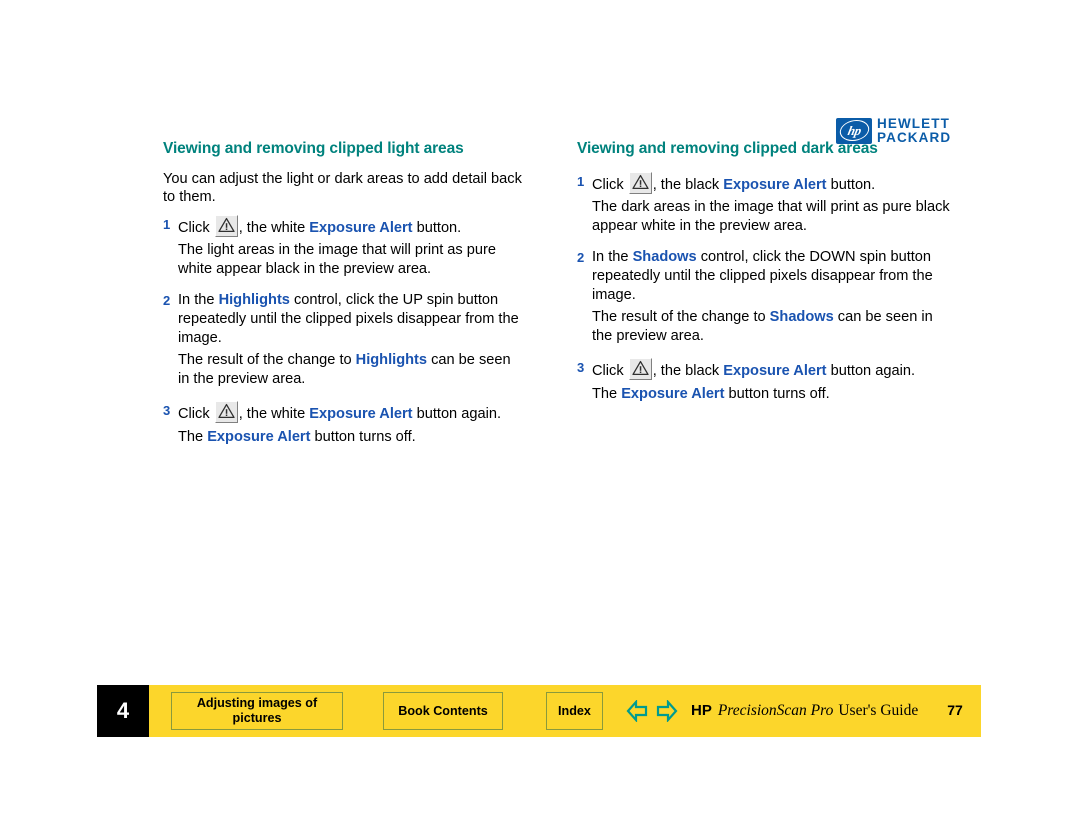 The width and height of the screenshot is (1080, 834). What do you see at coordinates (123, 711) in the screenshot?
I see `chapter-number-badge: 4` at bounding box center [123, 711].